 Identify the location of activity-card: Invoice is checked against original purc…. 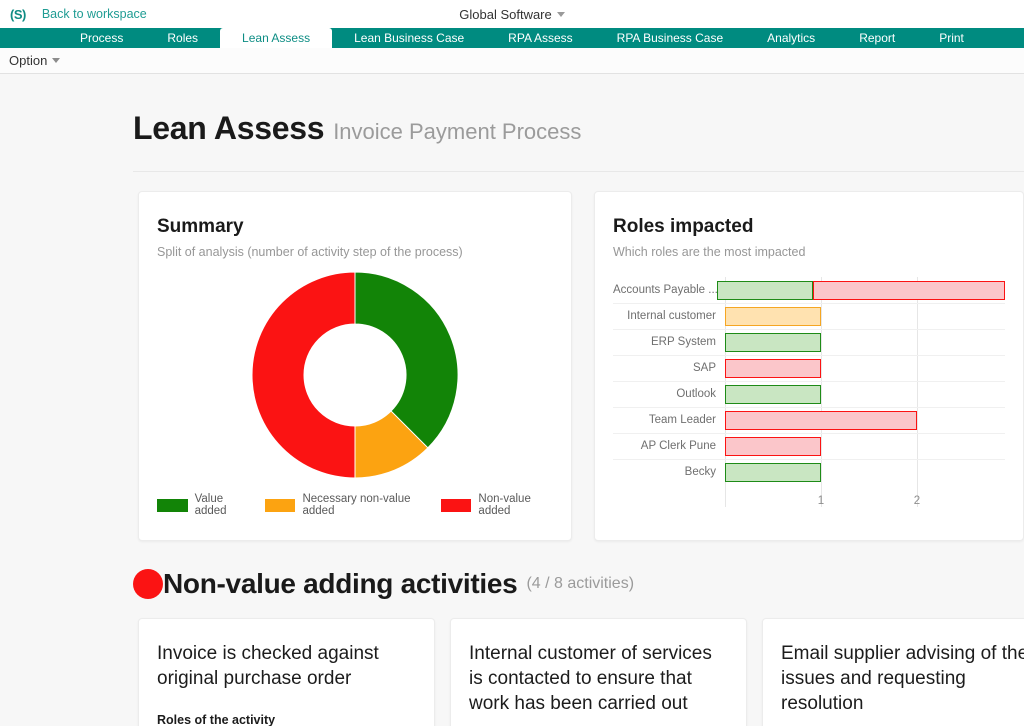
(286, 672).